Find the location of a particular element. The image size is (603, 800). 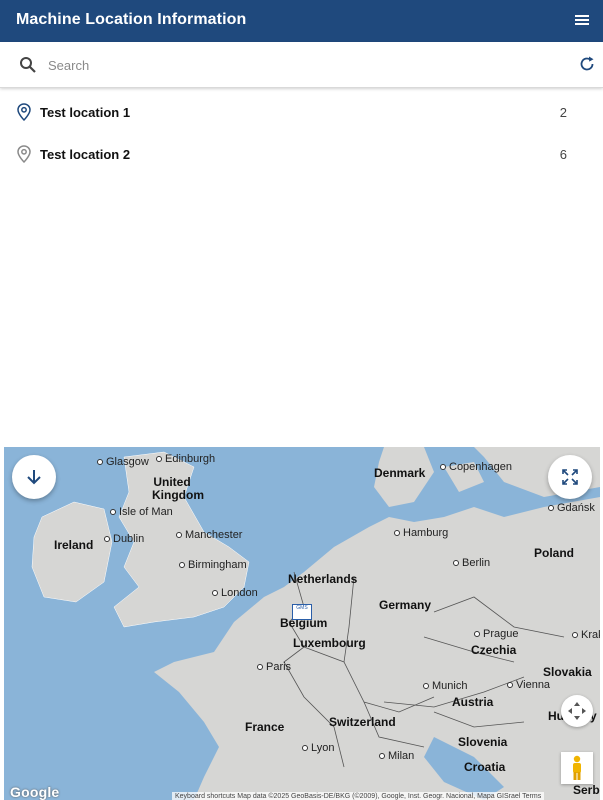

map-city-label: Isle of Man is located at coordinates (141, 512).